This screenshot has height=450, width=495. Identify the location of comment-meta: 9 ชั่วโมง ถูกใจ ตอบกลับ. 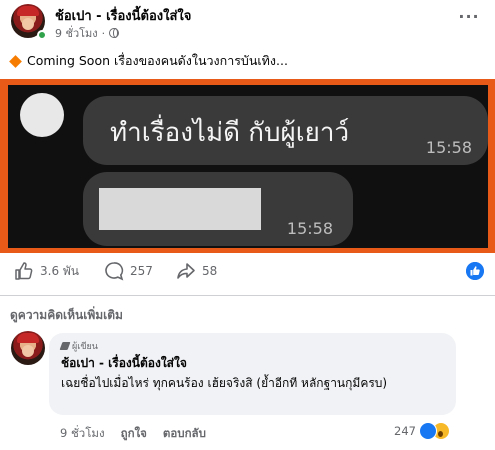
(133, 434).